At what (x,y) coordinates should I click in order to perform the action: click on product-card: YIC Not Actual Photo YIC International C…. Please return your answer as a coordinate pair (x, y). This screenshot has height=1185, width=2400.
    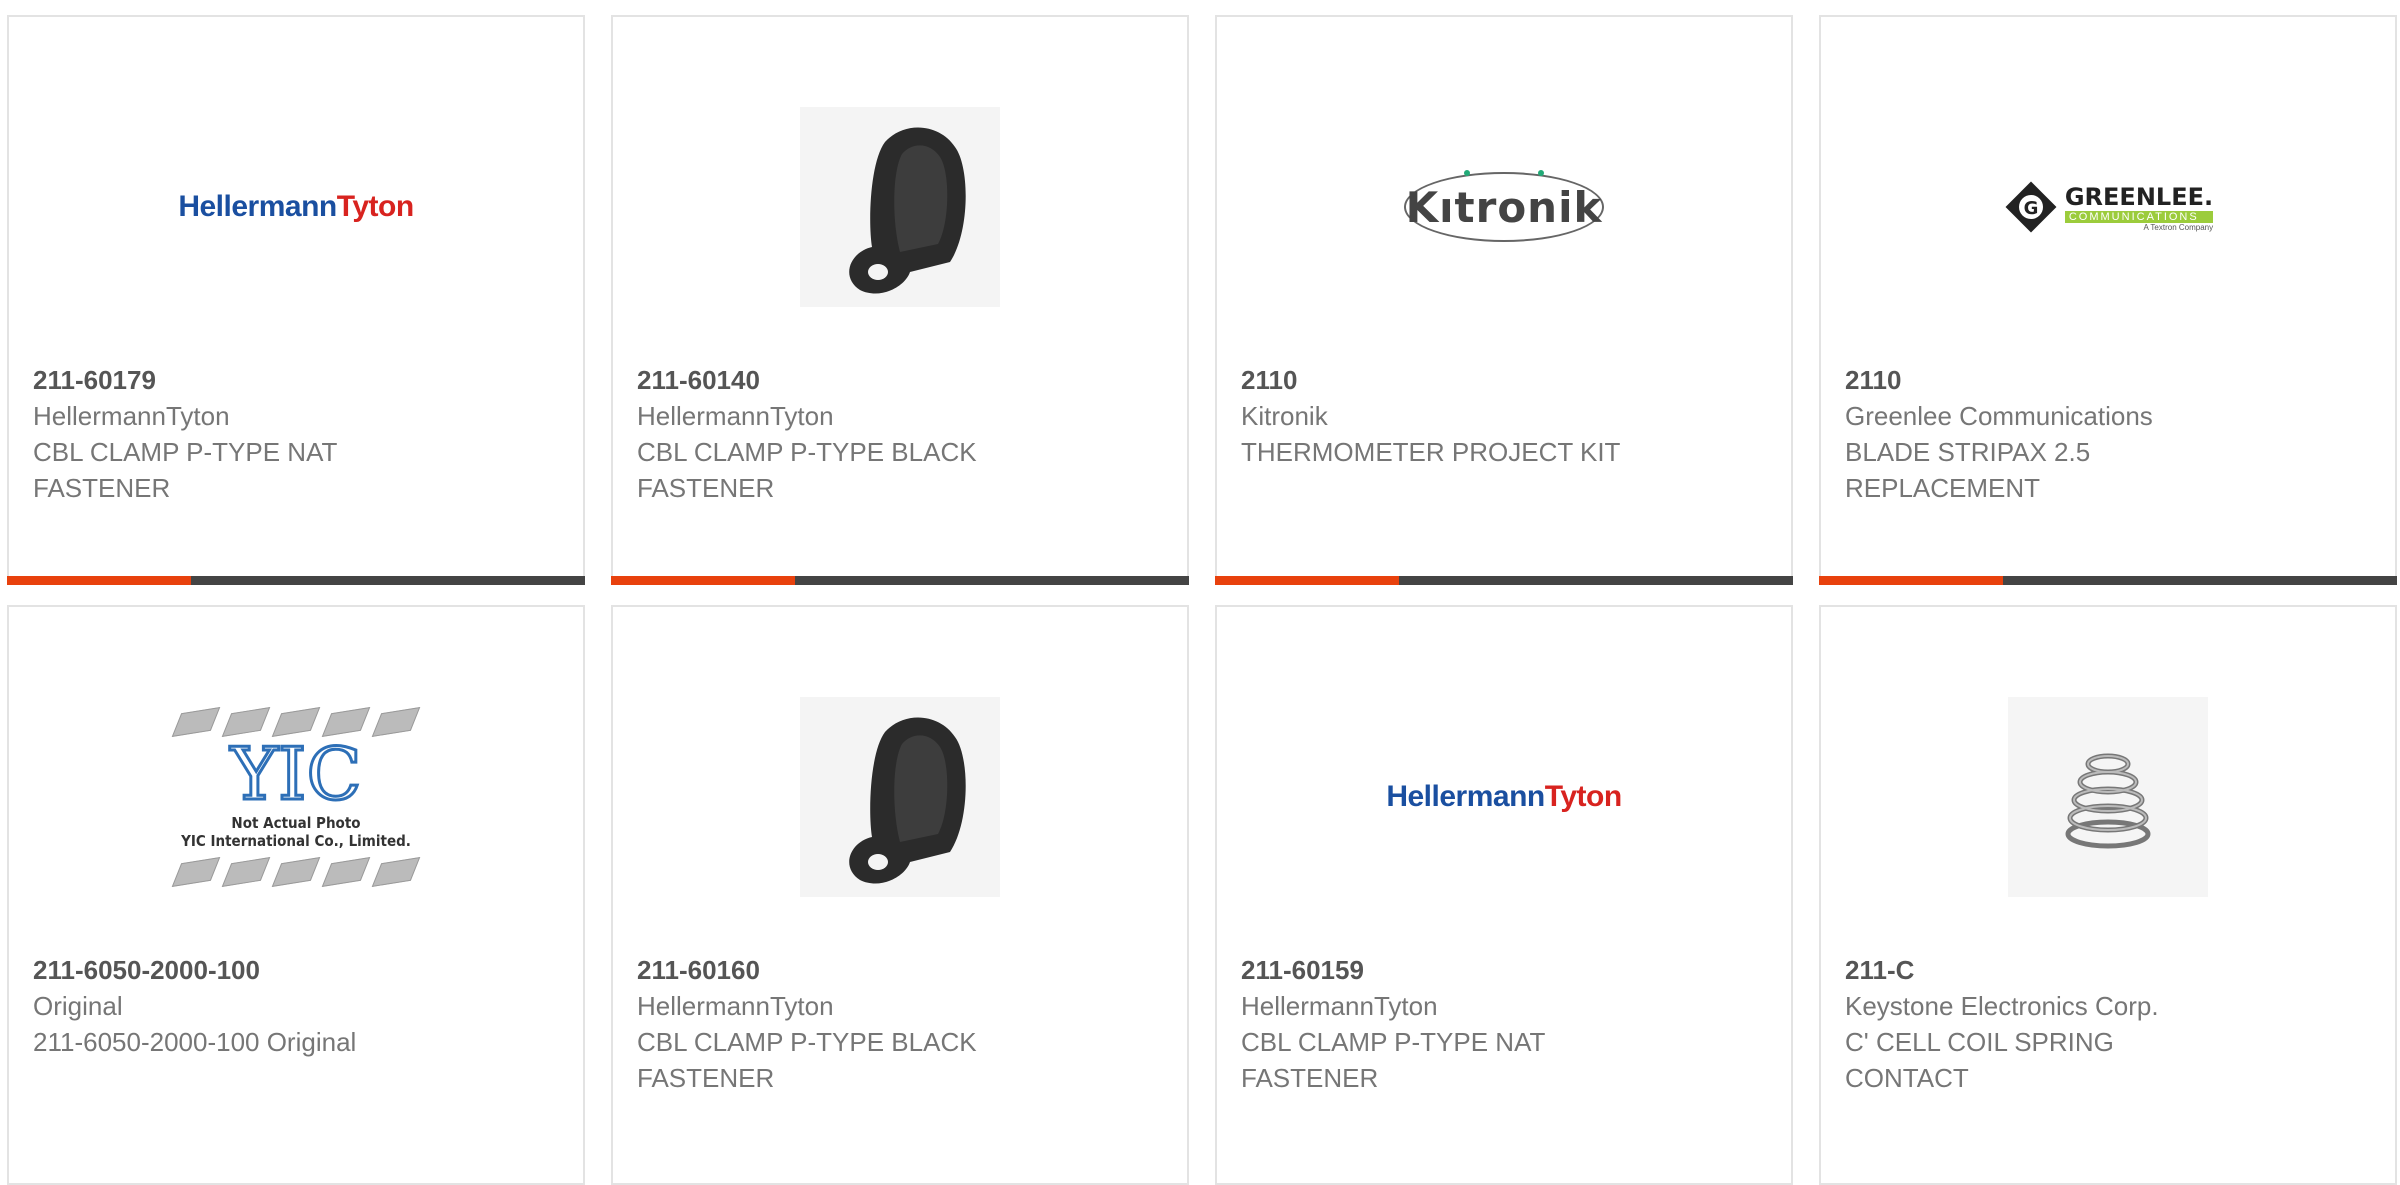
    Looking at the image, I should click on (296, 895).